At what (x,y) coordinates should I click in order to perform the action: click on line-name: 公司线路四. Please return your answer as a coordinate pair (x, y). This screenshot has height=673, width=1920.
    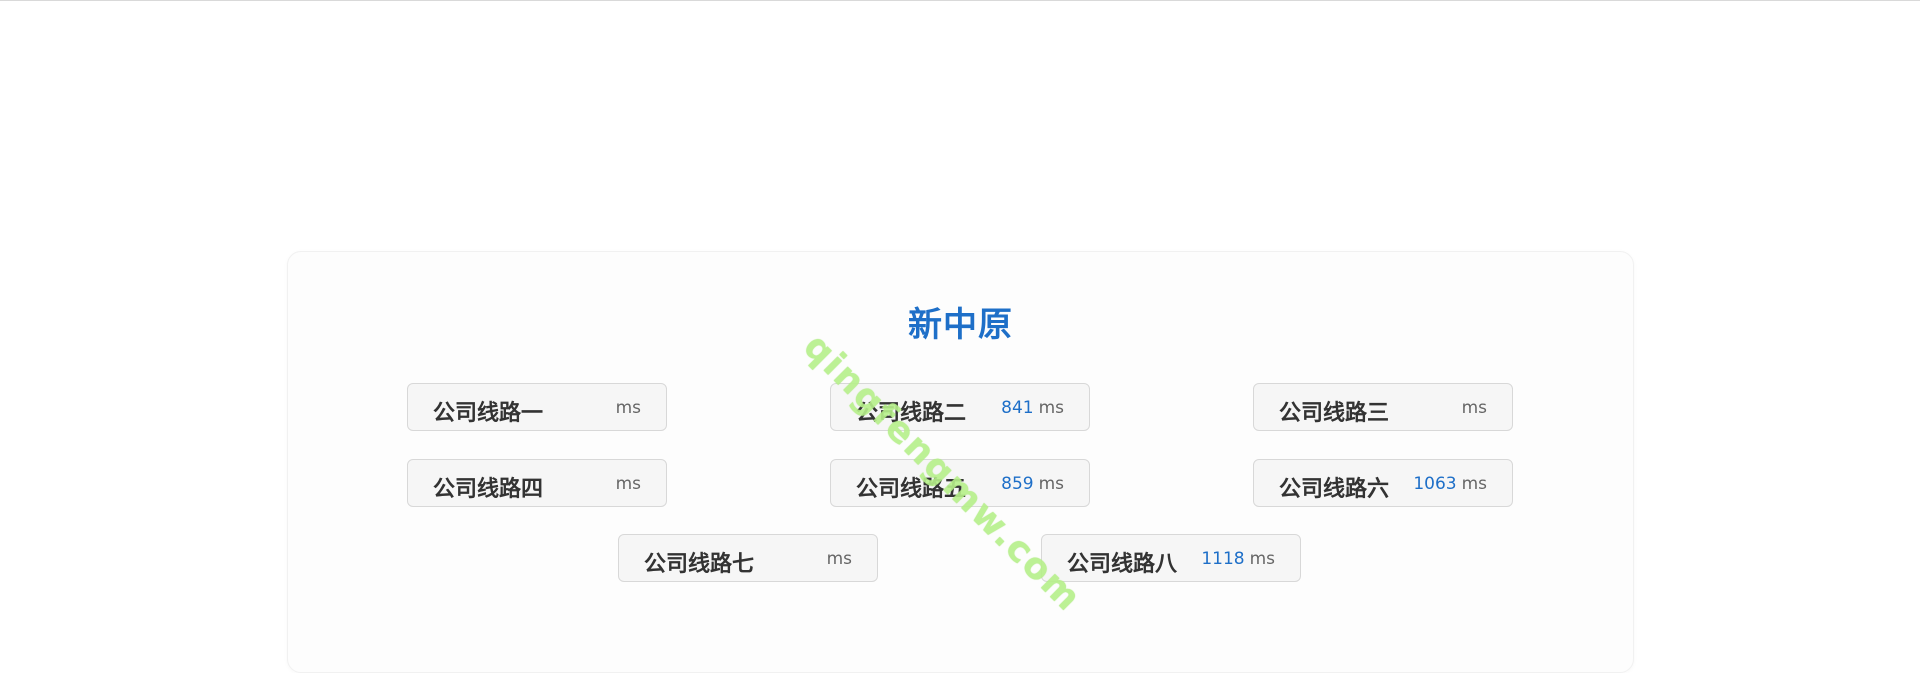
    Looking at the image, I should click on (488, 489).